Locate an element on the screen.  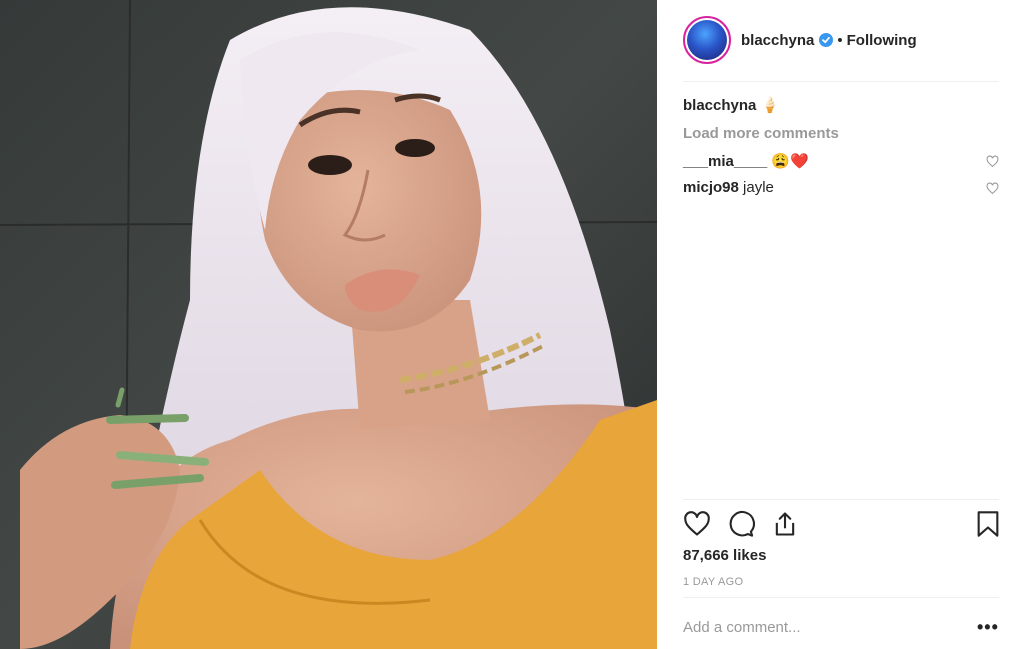
post-header: blacchyna • Following is located at coordinates (841, 40).